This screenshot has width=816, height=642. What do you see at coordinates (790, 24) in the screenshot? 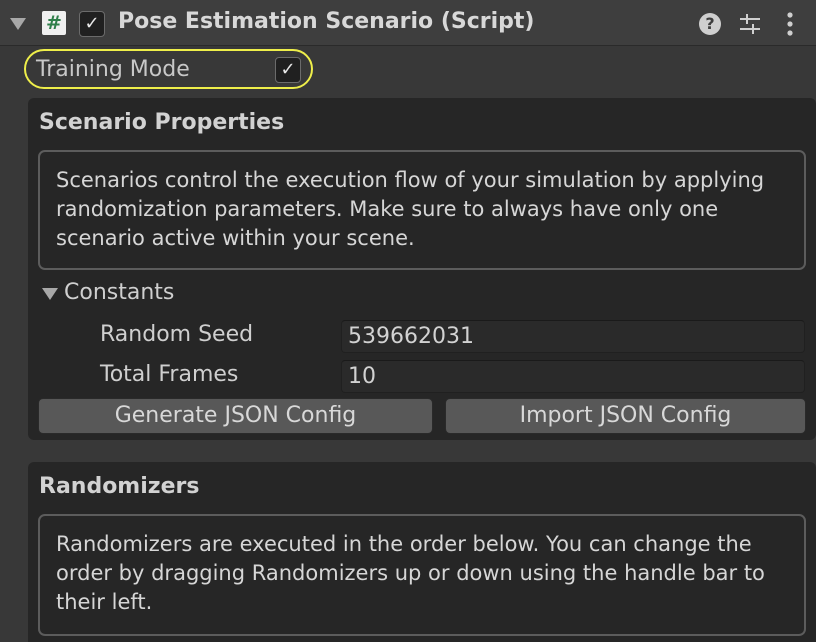
I see `context-menu-icon` at bounding box center [790, 24].